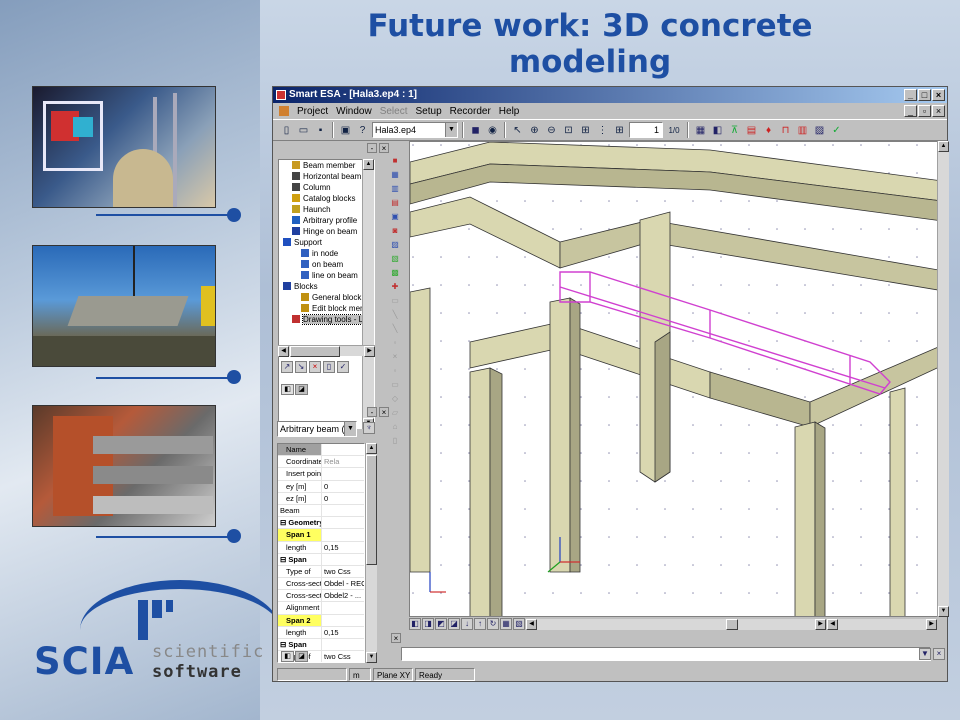 The height and width of the screenshot is (720, 960). What do you see at coordinates (368, 294) in the screenshot?
I see `tree-vscroll: ▲ ▼` at bounding box center [368, 294].